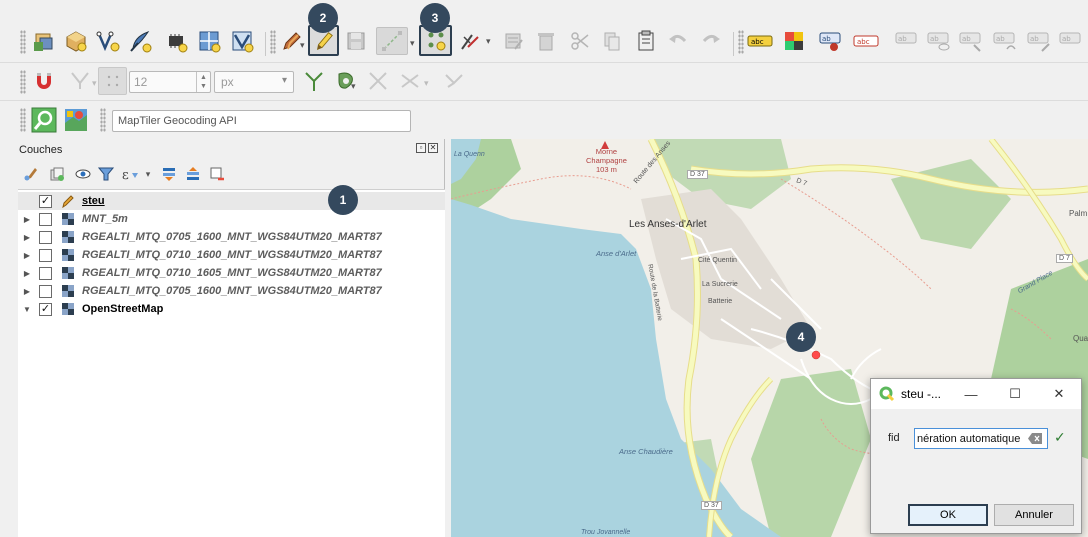 The height and width of the screenshot is (537, 1088). I want to click on spin-down-icon: ▼, so click(203, 86).